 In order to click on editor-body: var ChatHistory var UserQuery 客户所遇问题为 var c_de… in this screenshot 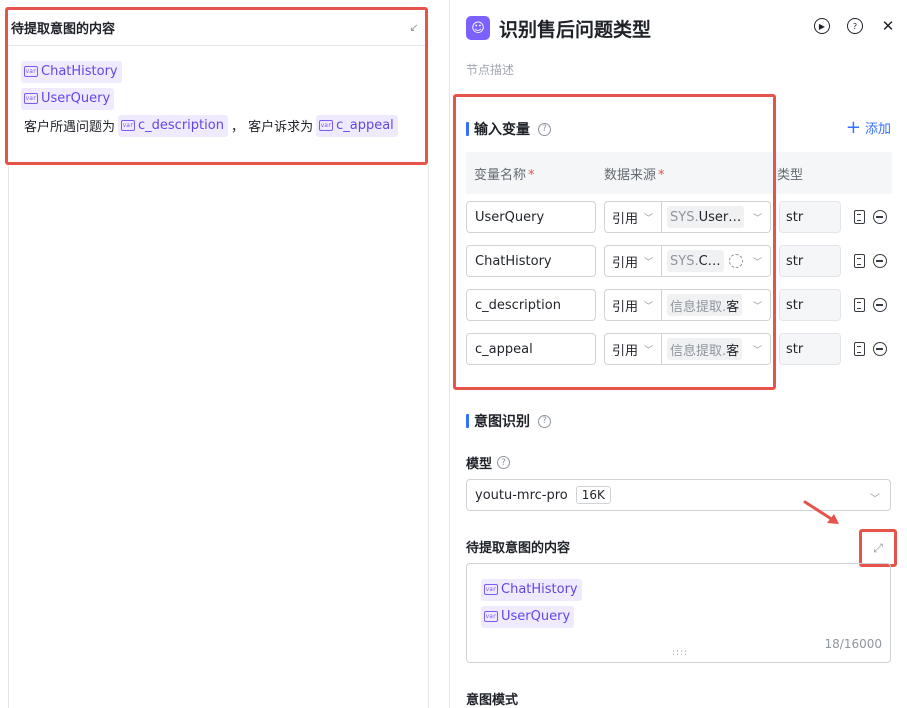, I will do `click(216, 92)`.